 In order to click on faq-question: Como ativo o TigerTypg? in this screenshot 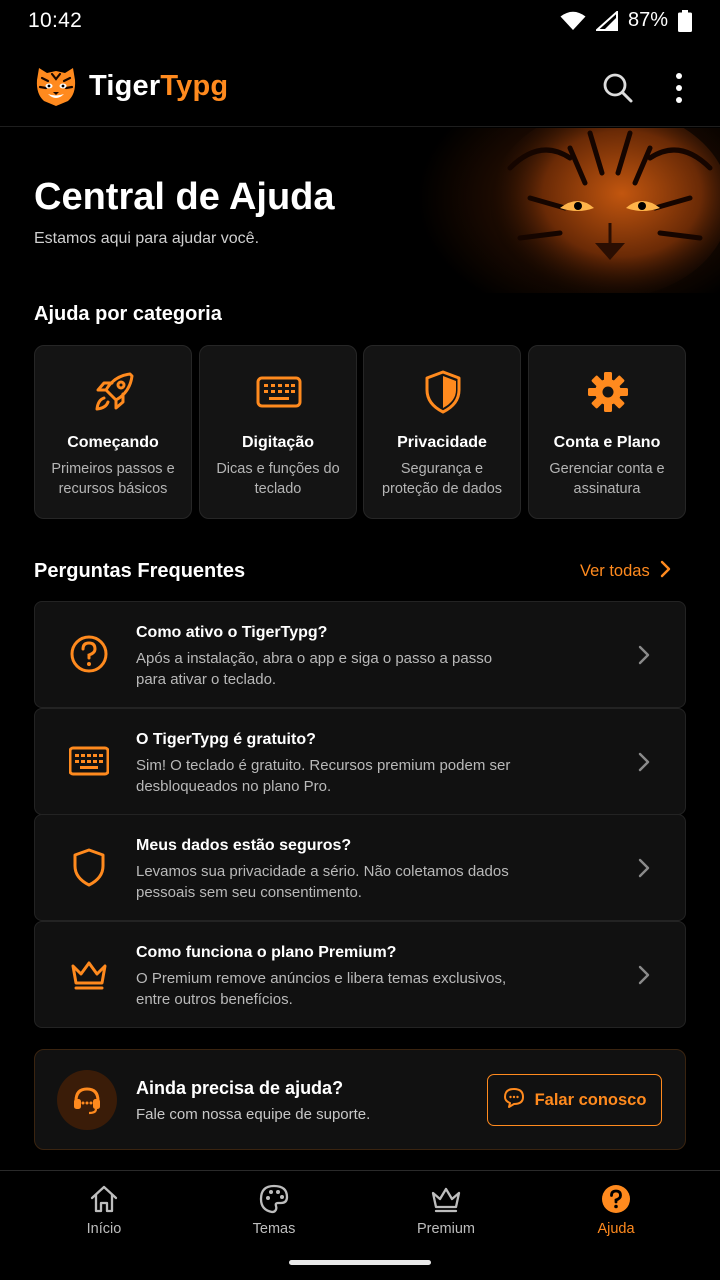, I will do `click(232, 632)`.